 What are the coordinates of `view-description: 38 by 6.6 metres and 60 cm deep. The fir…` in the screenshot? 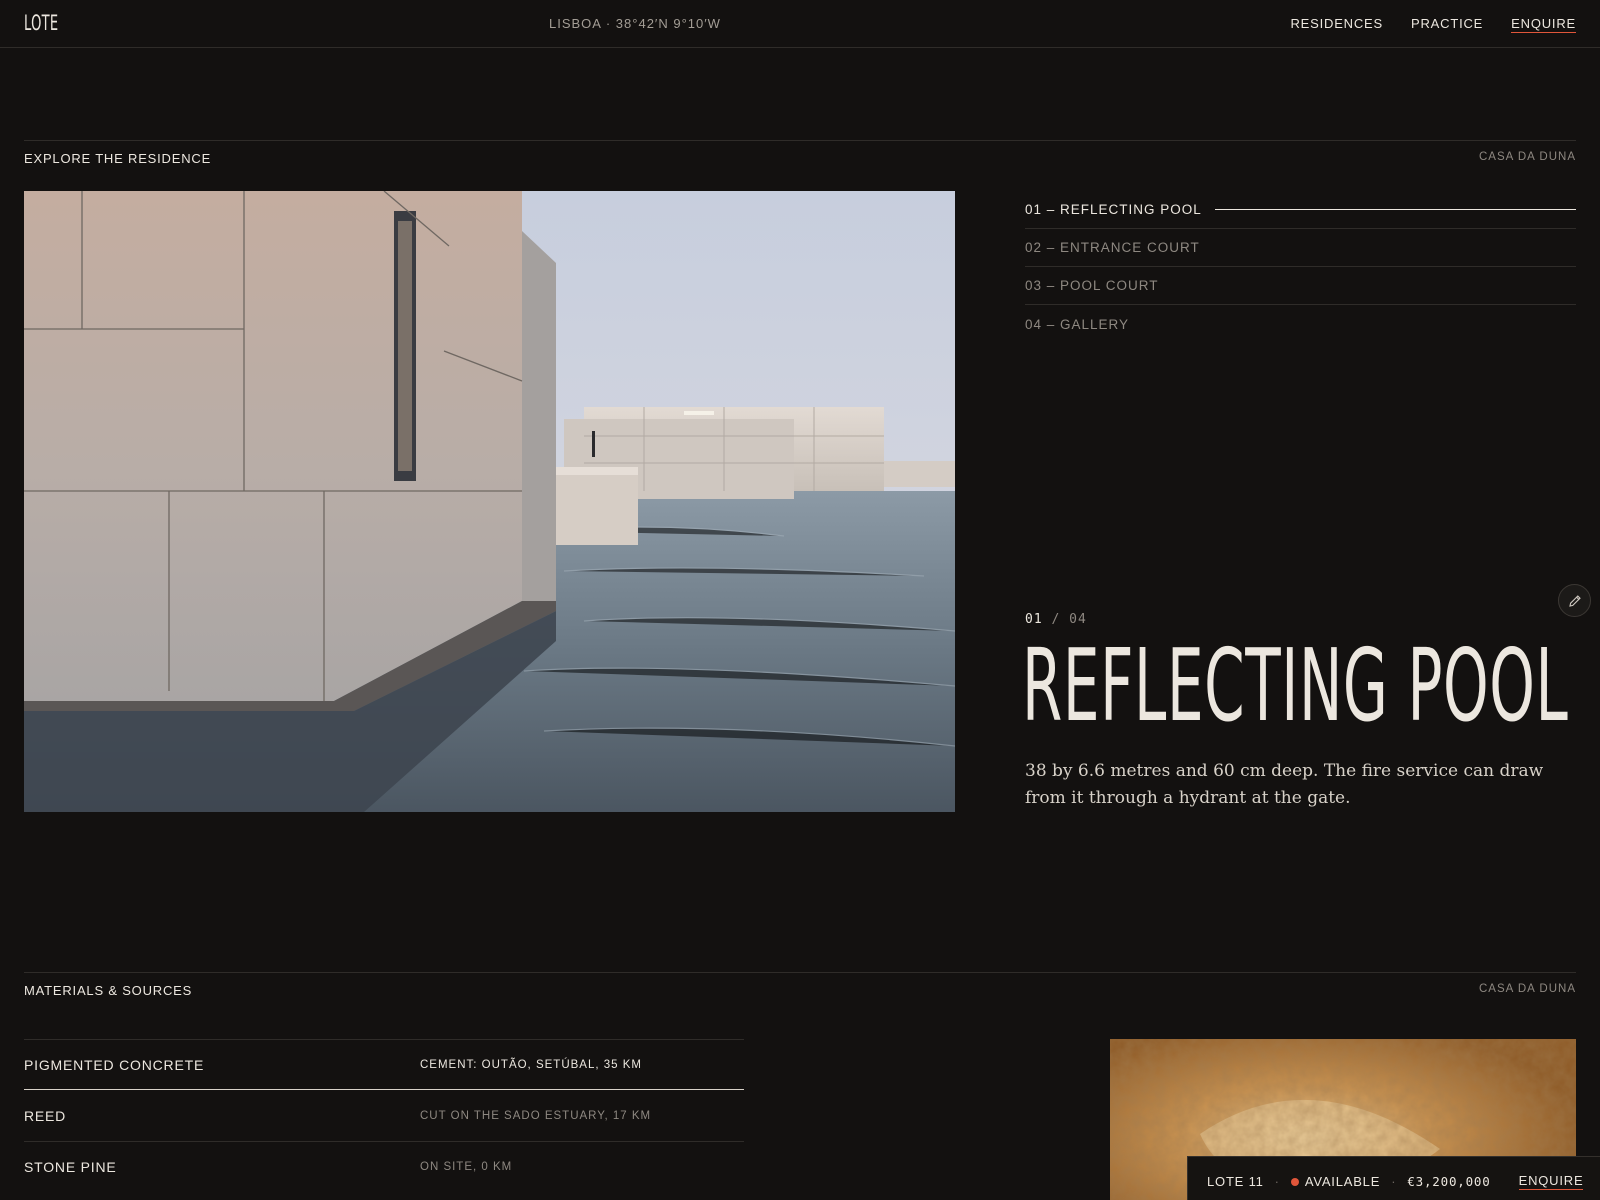 It's located at (1284, 784).